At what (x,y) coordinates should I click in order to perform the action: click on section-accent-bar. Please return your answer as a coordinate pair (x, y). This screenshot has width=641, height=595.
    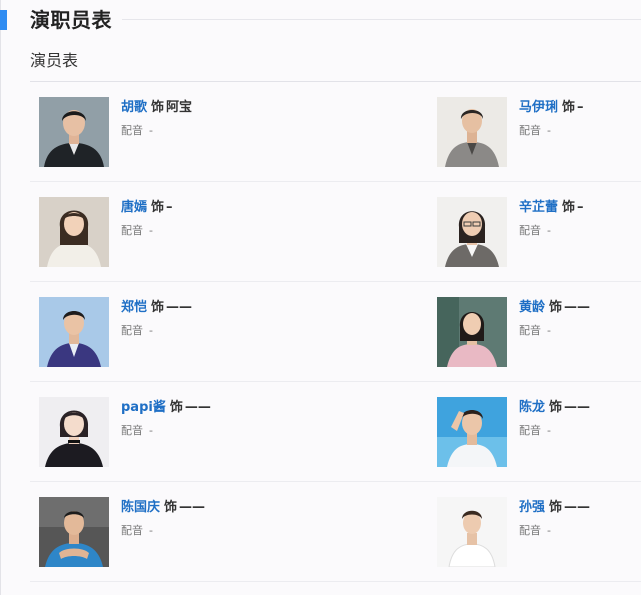
    Looking at the image, I should click on (3, 20).